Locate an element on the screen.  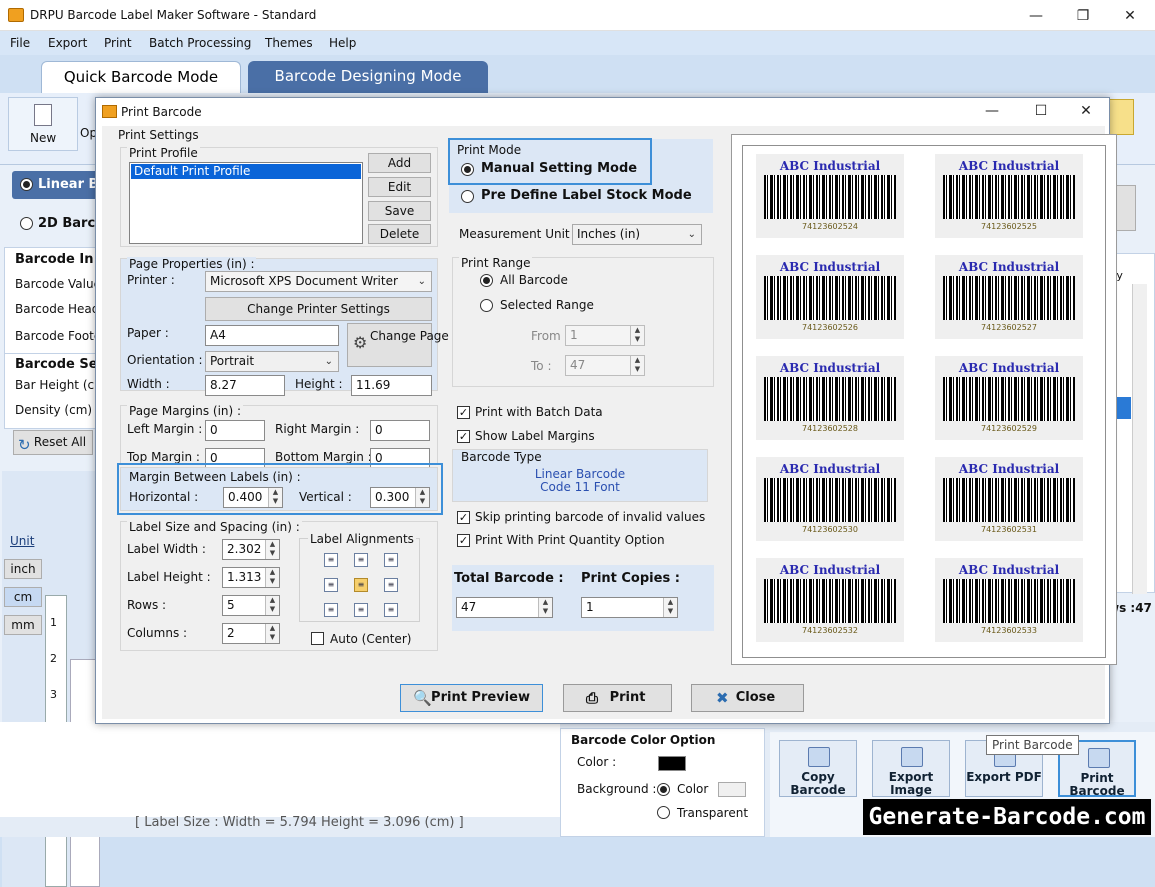
print-batch-data-checkbox: ✓ is located at coordinates (463, 412).